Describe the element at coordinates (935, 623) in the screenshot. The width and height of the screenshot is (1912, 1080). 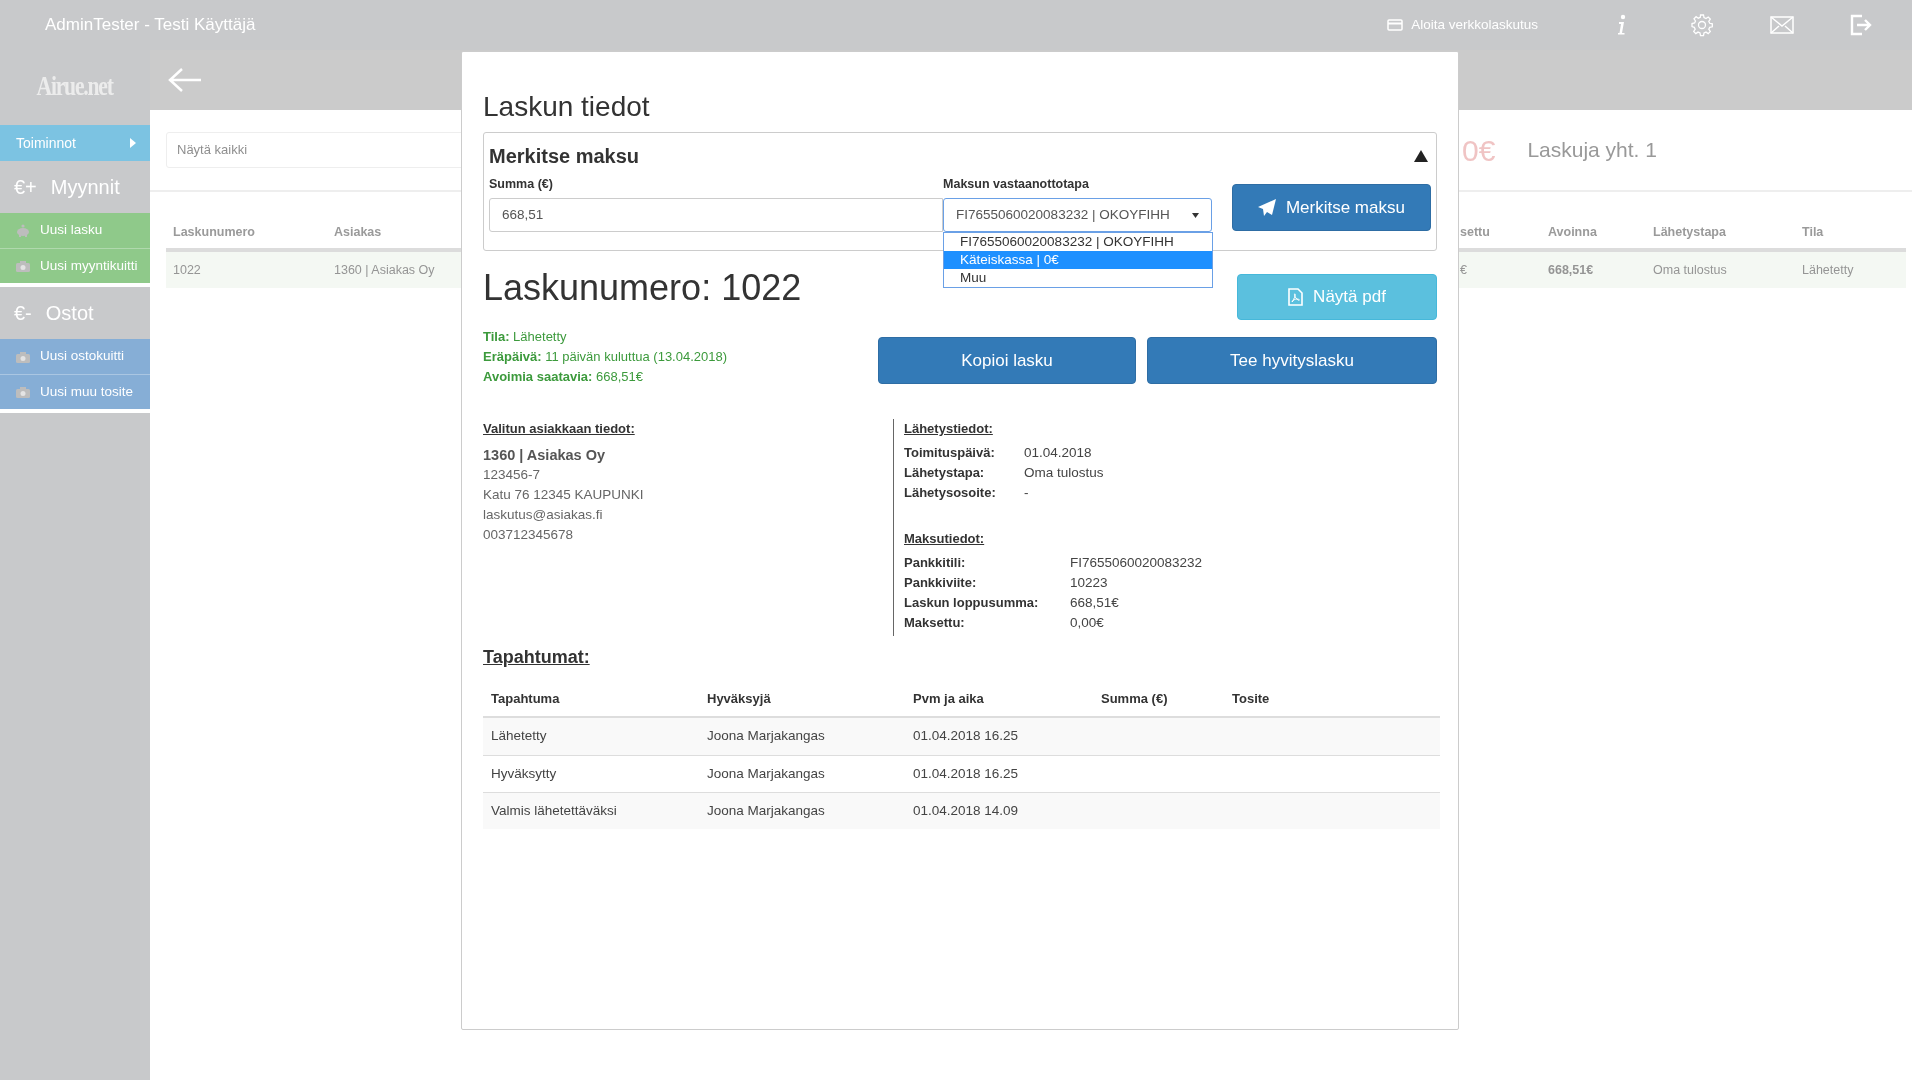
I see `field-label: Maksettu:` at that location.